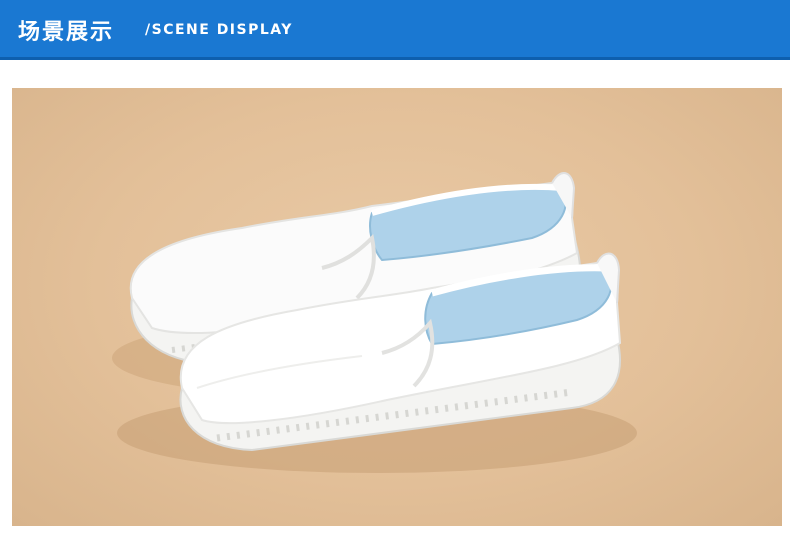  I want to click on header-underline, so click(395, 58).